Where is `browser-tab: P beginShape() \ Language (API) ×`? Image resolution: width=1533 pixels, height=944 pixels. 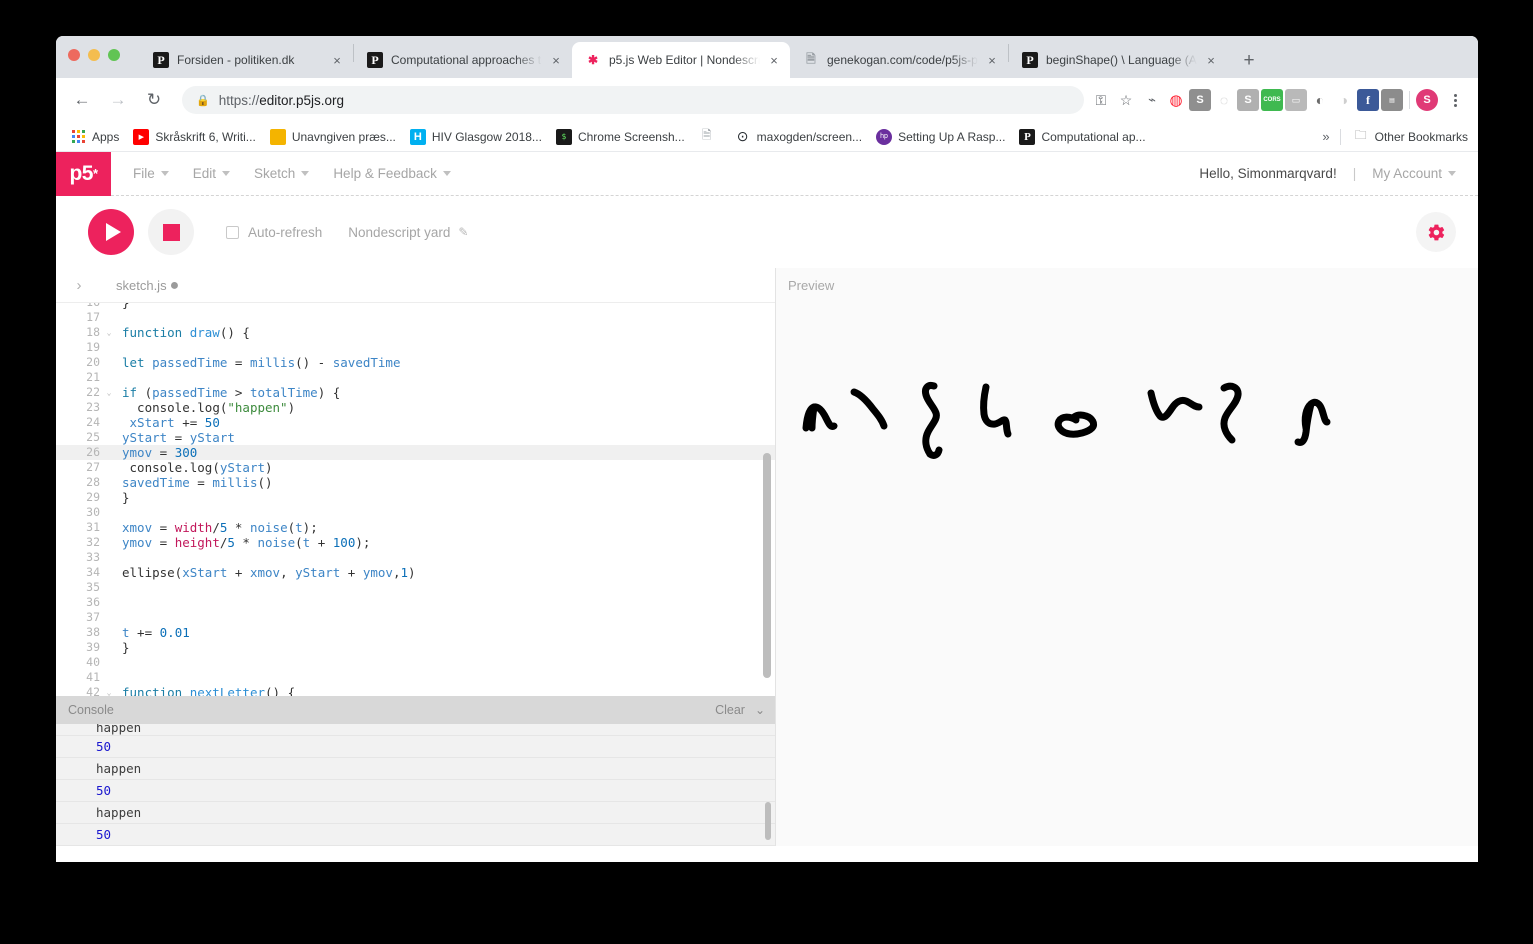 browser-tab: P beginShape() \ Language (API) × is located at coordinates (1118, 60).